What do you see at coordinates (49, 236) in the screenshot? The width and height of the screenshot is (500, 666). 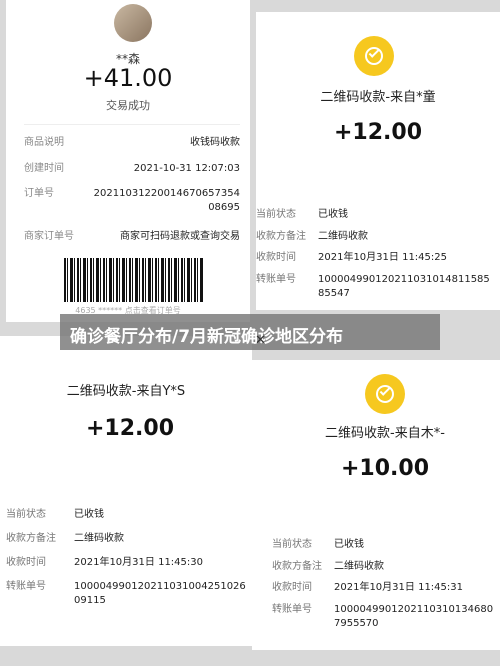 I see `row-label: 商家订单号` at bounding box center [49, 236].